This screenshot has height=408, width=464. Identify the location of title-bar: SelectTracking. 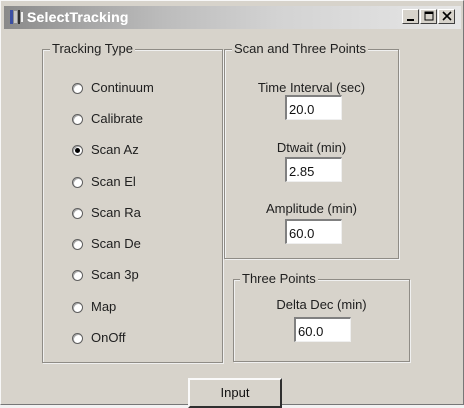
(232, 17).